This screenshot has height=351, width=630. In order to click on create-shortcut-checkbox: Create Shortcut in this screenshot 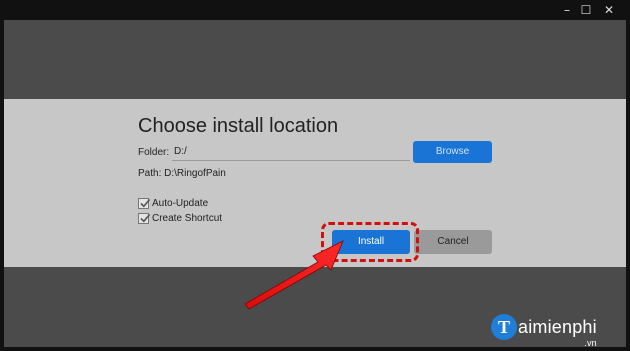, I will do `click(180, 218)`.